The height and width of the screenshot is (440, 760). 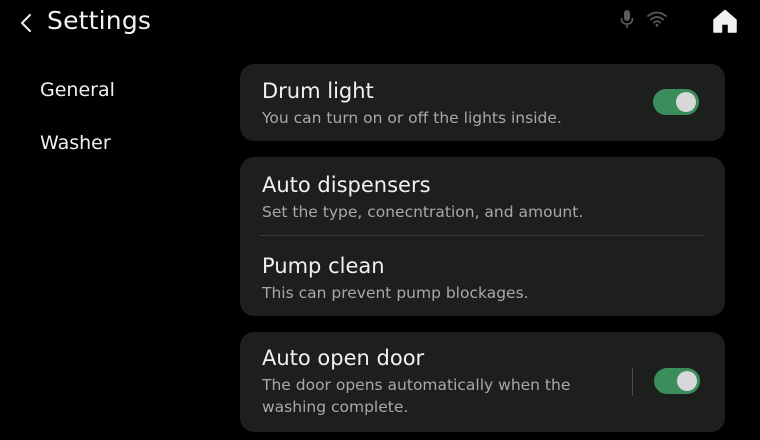 What do you see at coordinates (323, 266) in the screenshot?
I see `pump-clean-title: Pump clean` at bounding box center [323, 266].